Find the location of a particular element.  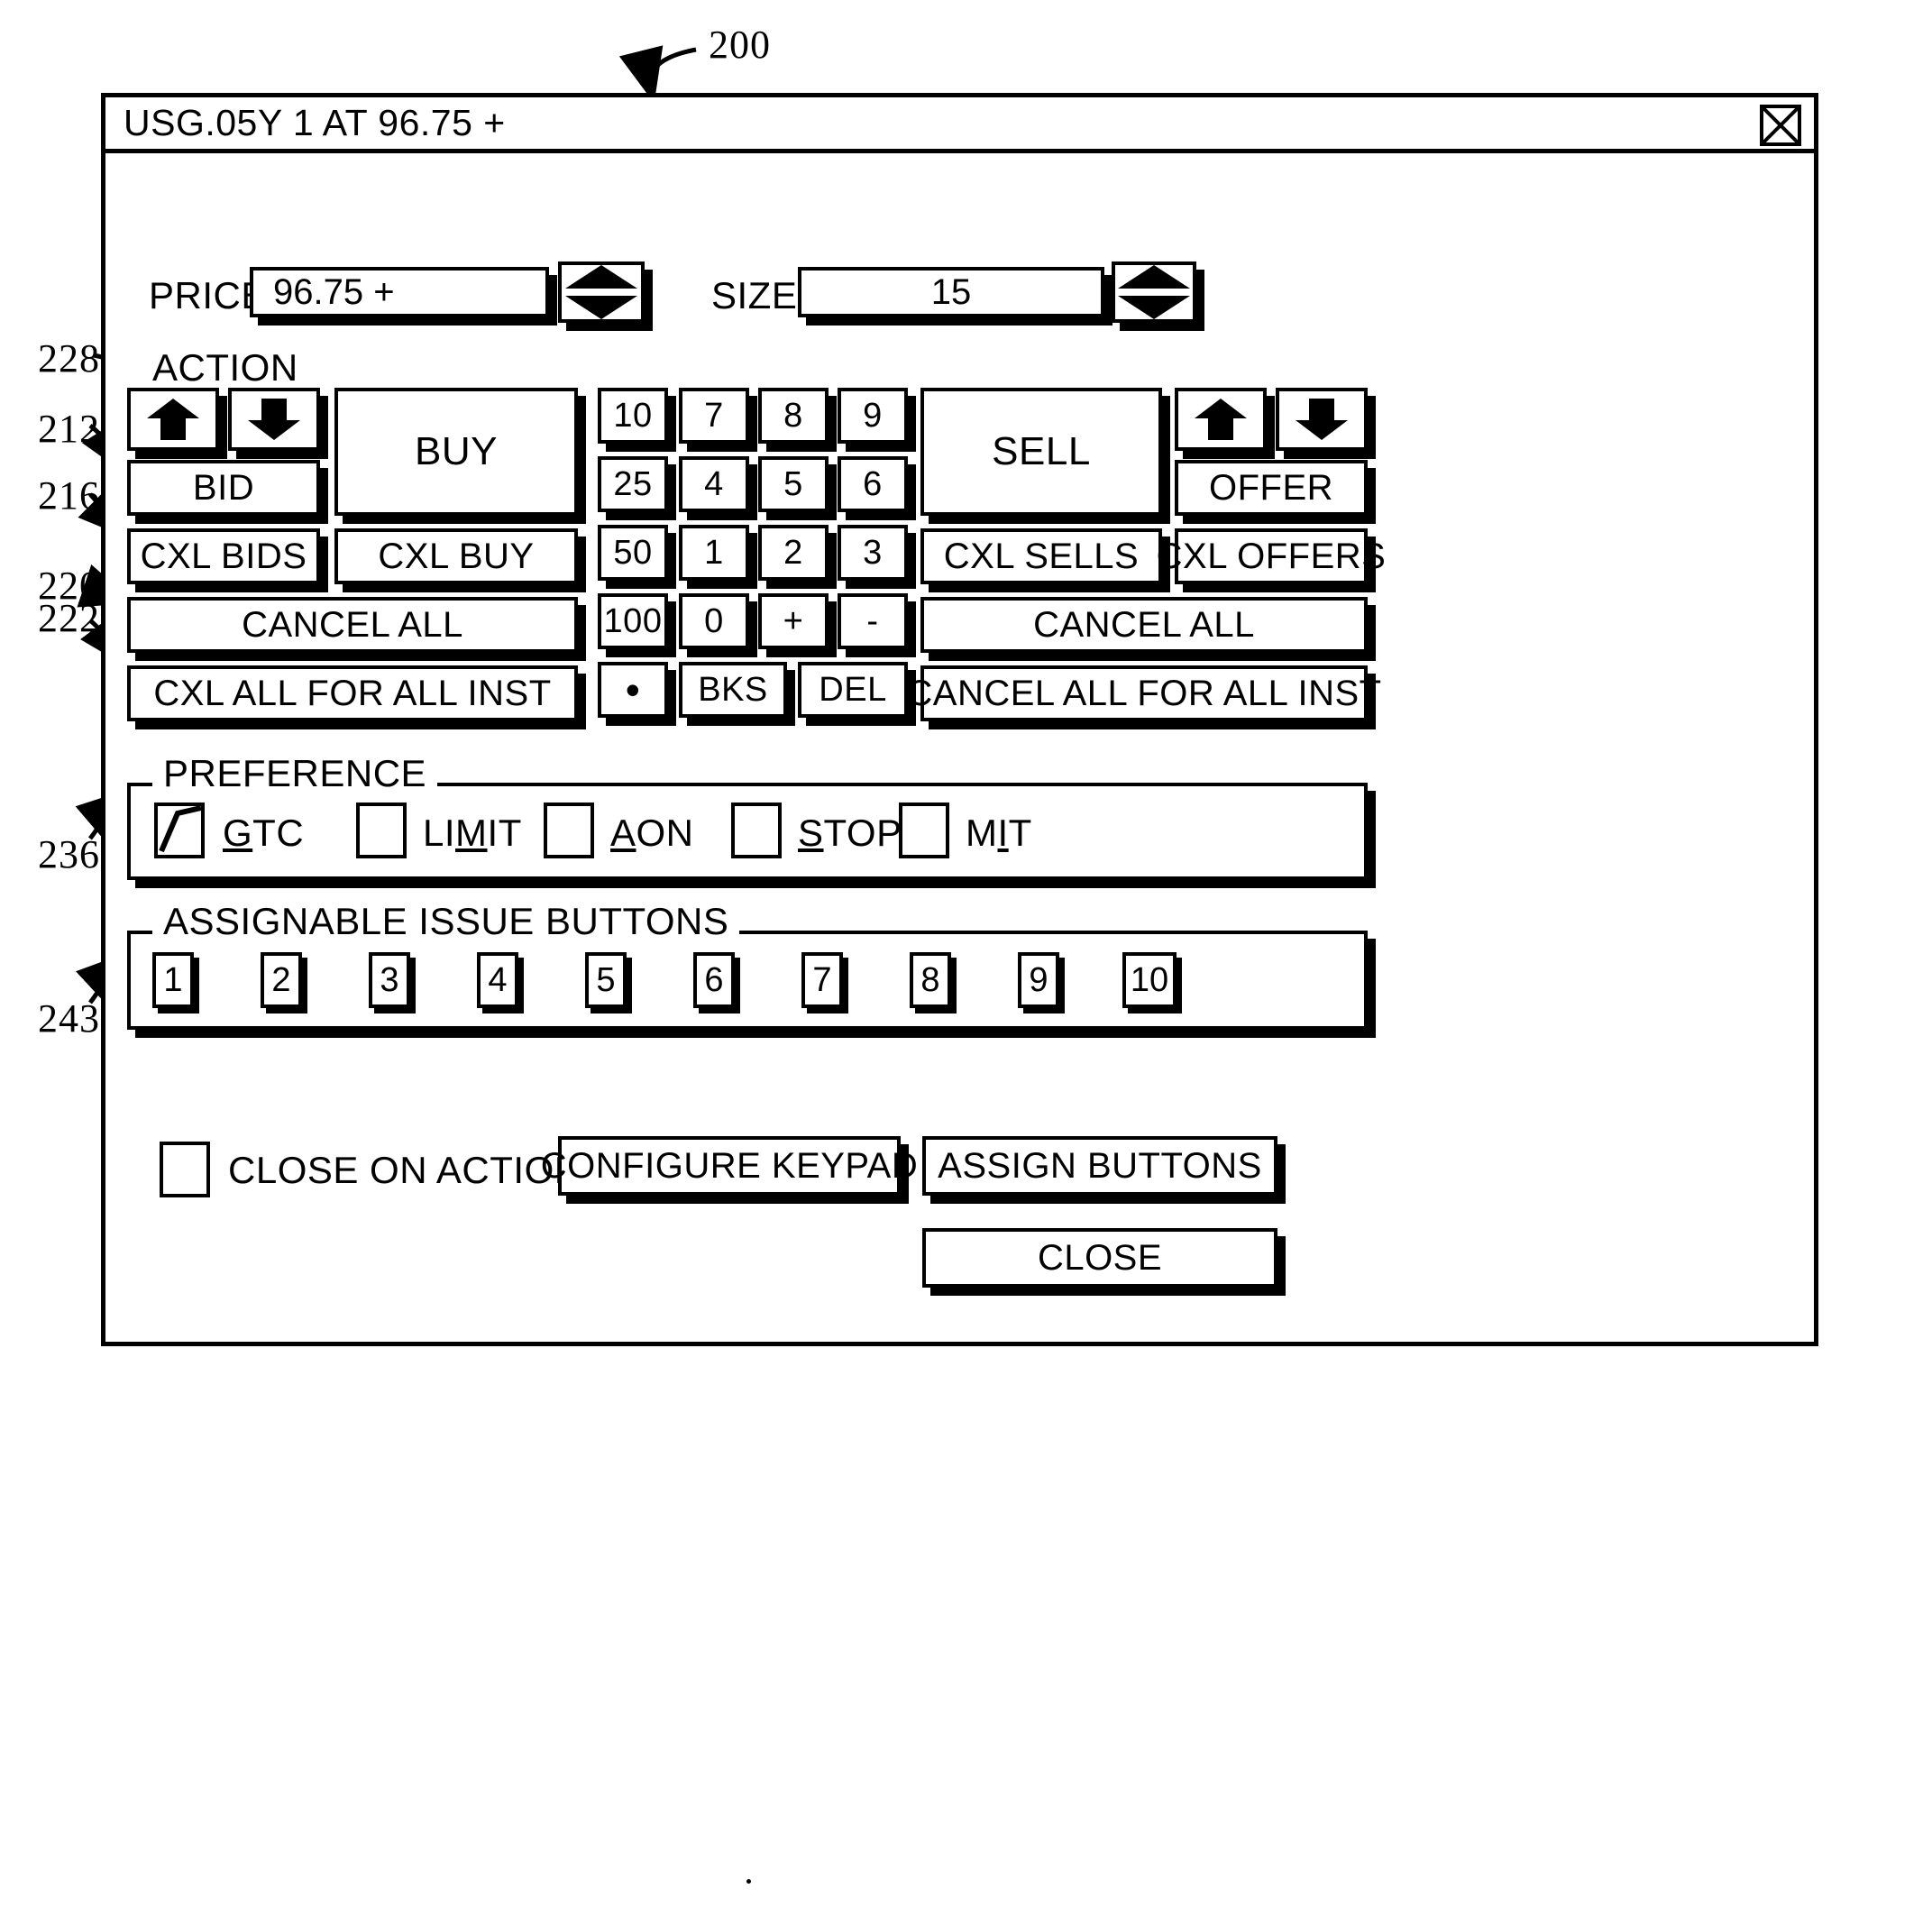

del-label: DEL is located at coordinates (853, 689).